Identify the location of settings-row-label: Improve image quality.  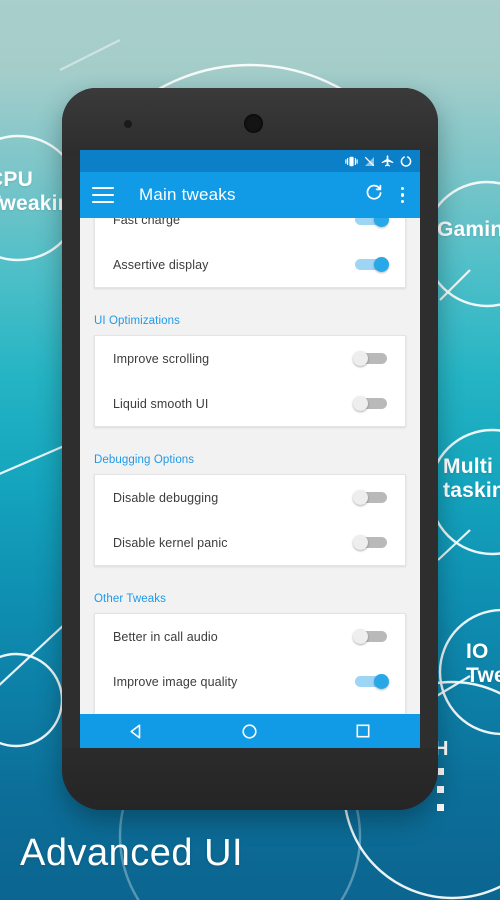
(175, 681).